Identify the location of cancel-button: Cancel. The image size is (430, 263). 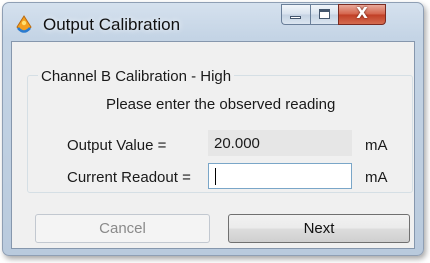
(122, 228).